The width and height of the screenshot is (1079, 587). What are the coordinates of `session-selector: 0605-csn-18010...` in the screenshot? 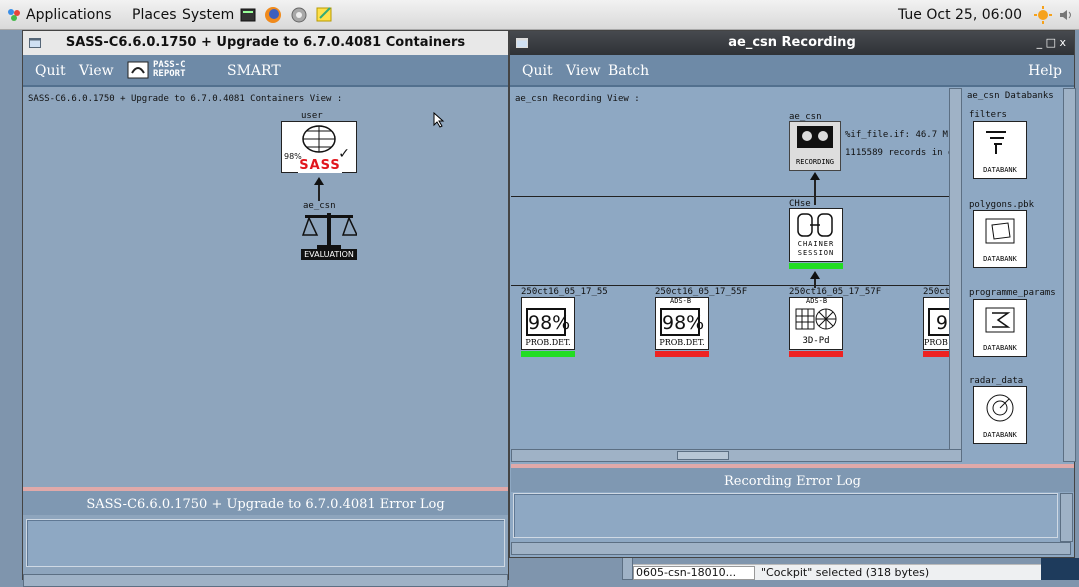 It's located at (694, 573).